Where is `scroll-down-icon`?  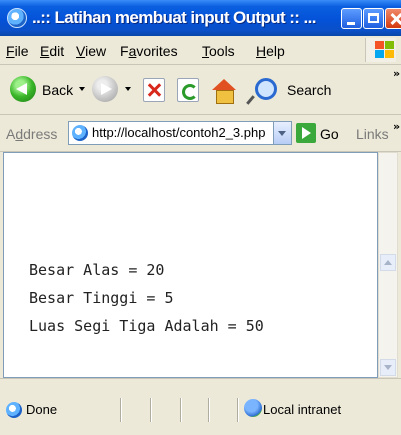
scroll-down-icon is located at coordinates (388, 367).